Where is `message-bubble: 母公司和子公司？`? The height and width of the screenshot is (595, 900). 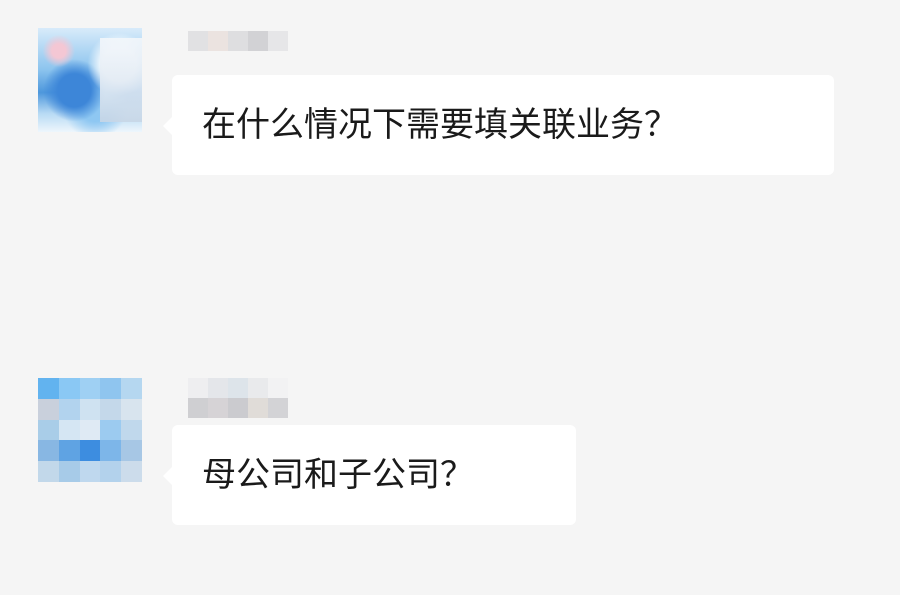 message-bubble: 母公司和子公司？ is located at coordinates (369, 475).